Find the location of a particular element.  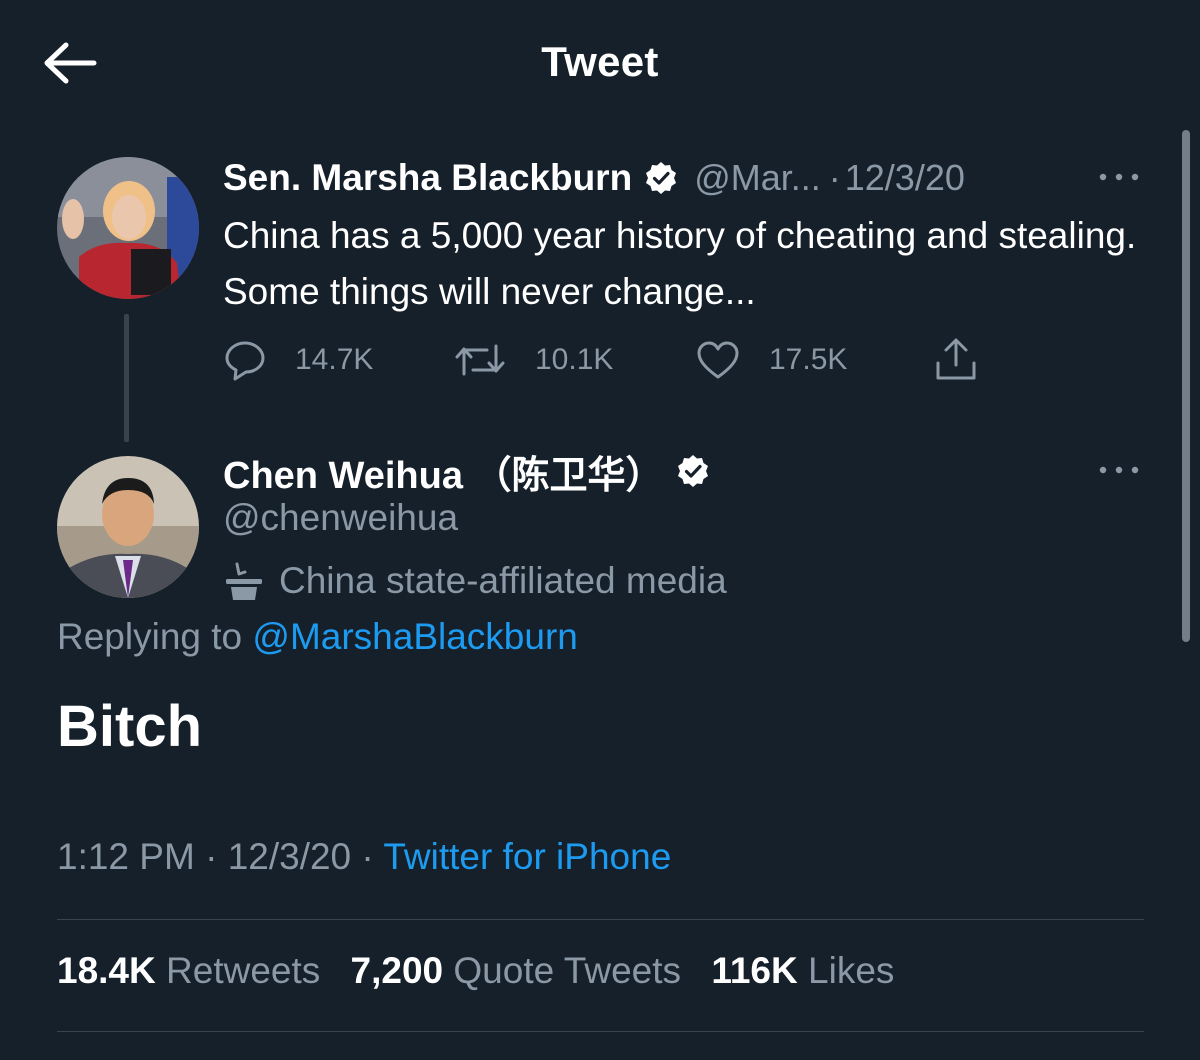

reply-count: 14.7K is located at coordinates (334, 359).